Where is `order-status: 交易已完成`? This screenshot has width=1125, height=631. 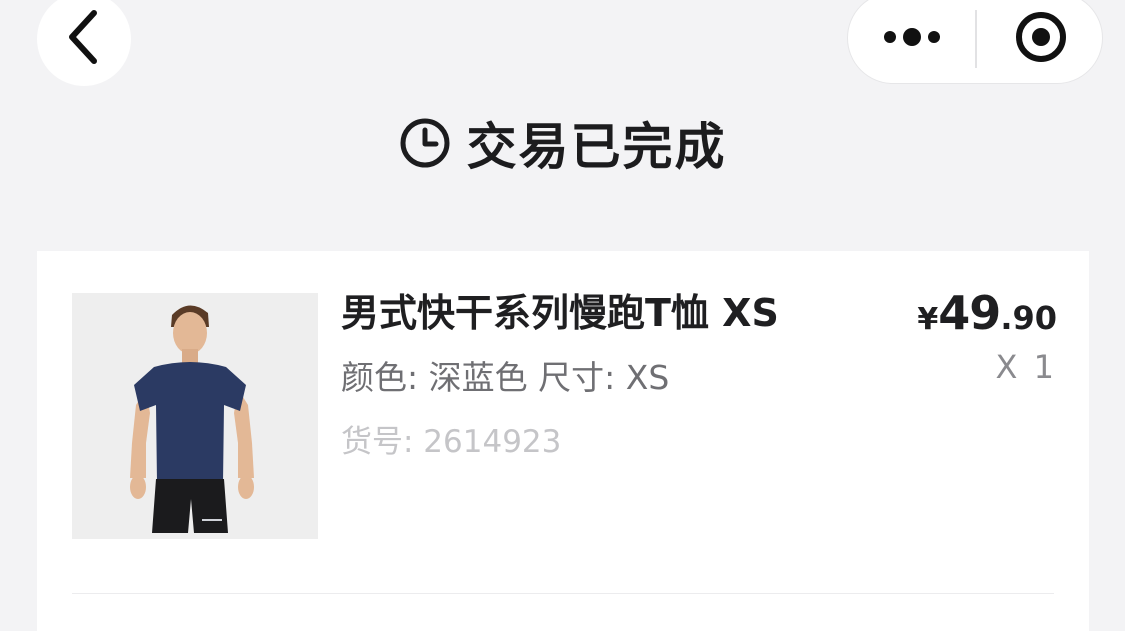 order-status: 交易已完成 is located at coordinates (562, 144).